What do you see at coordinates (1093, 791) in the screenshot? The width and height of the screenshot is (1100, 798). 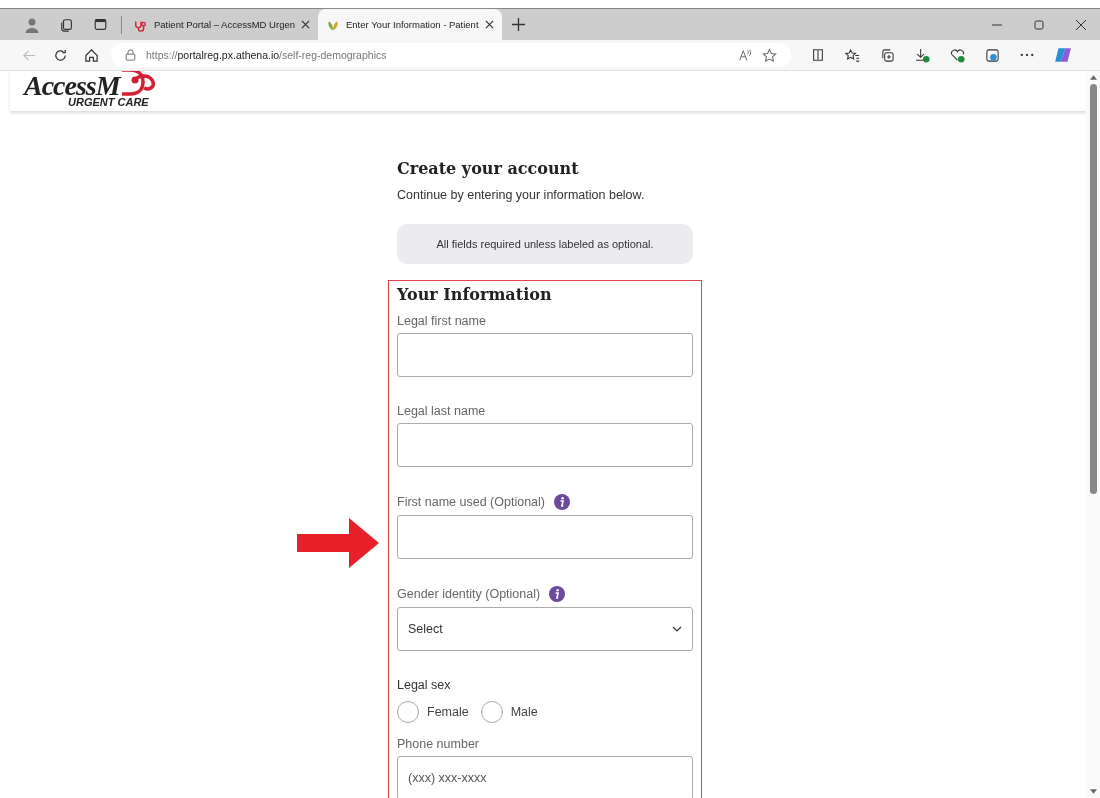 I see `scroll-down-icon` at bounding box center [1093, 791].